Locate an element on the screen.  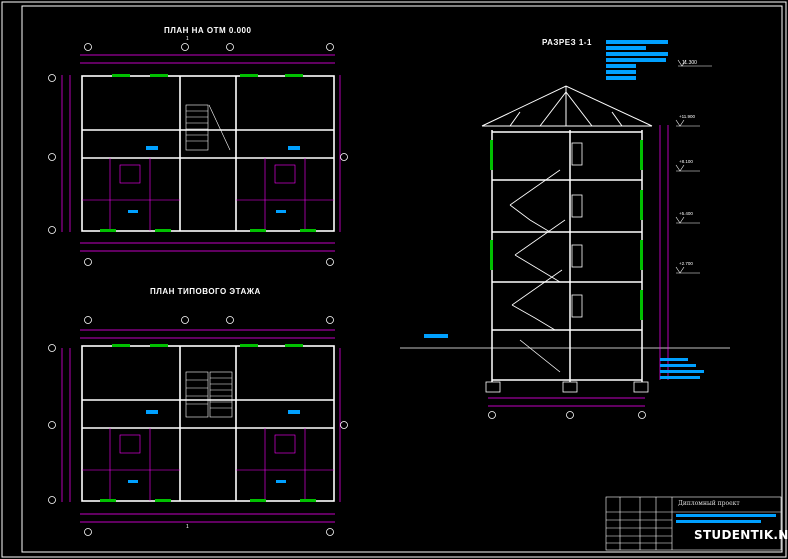
typical-plan-title: ПЛАН ТИПОВОГО ЭТАЖА is located at coordinates (205, 291).